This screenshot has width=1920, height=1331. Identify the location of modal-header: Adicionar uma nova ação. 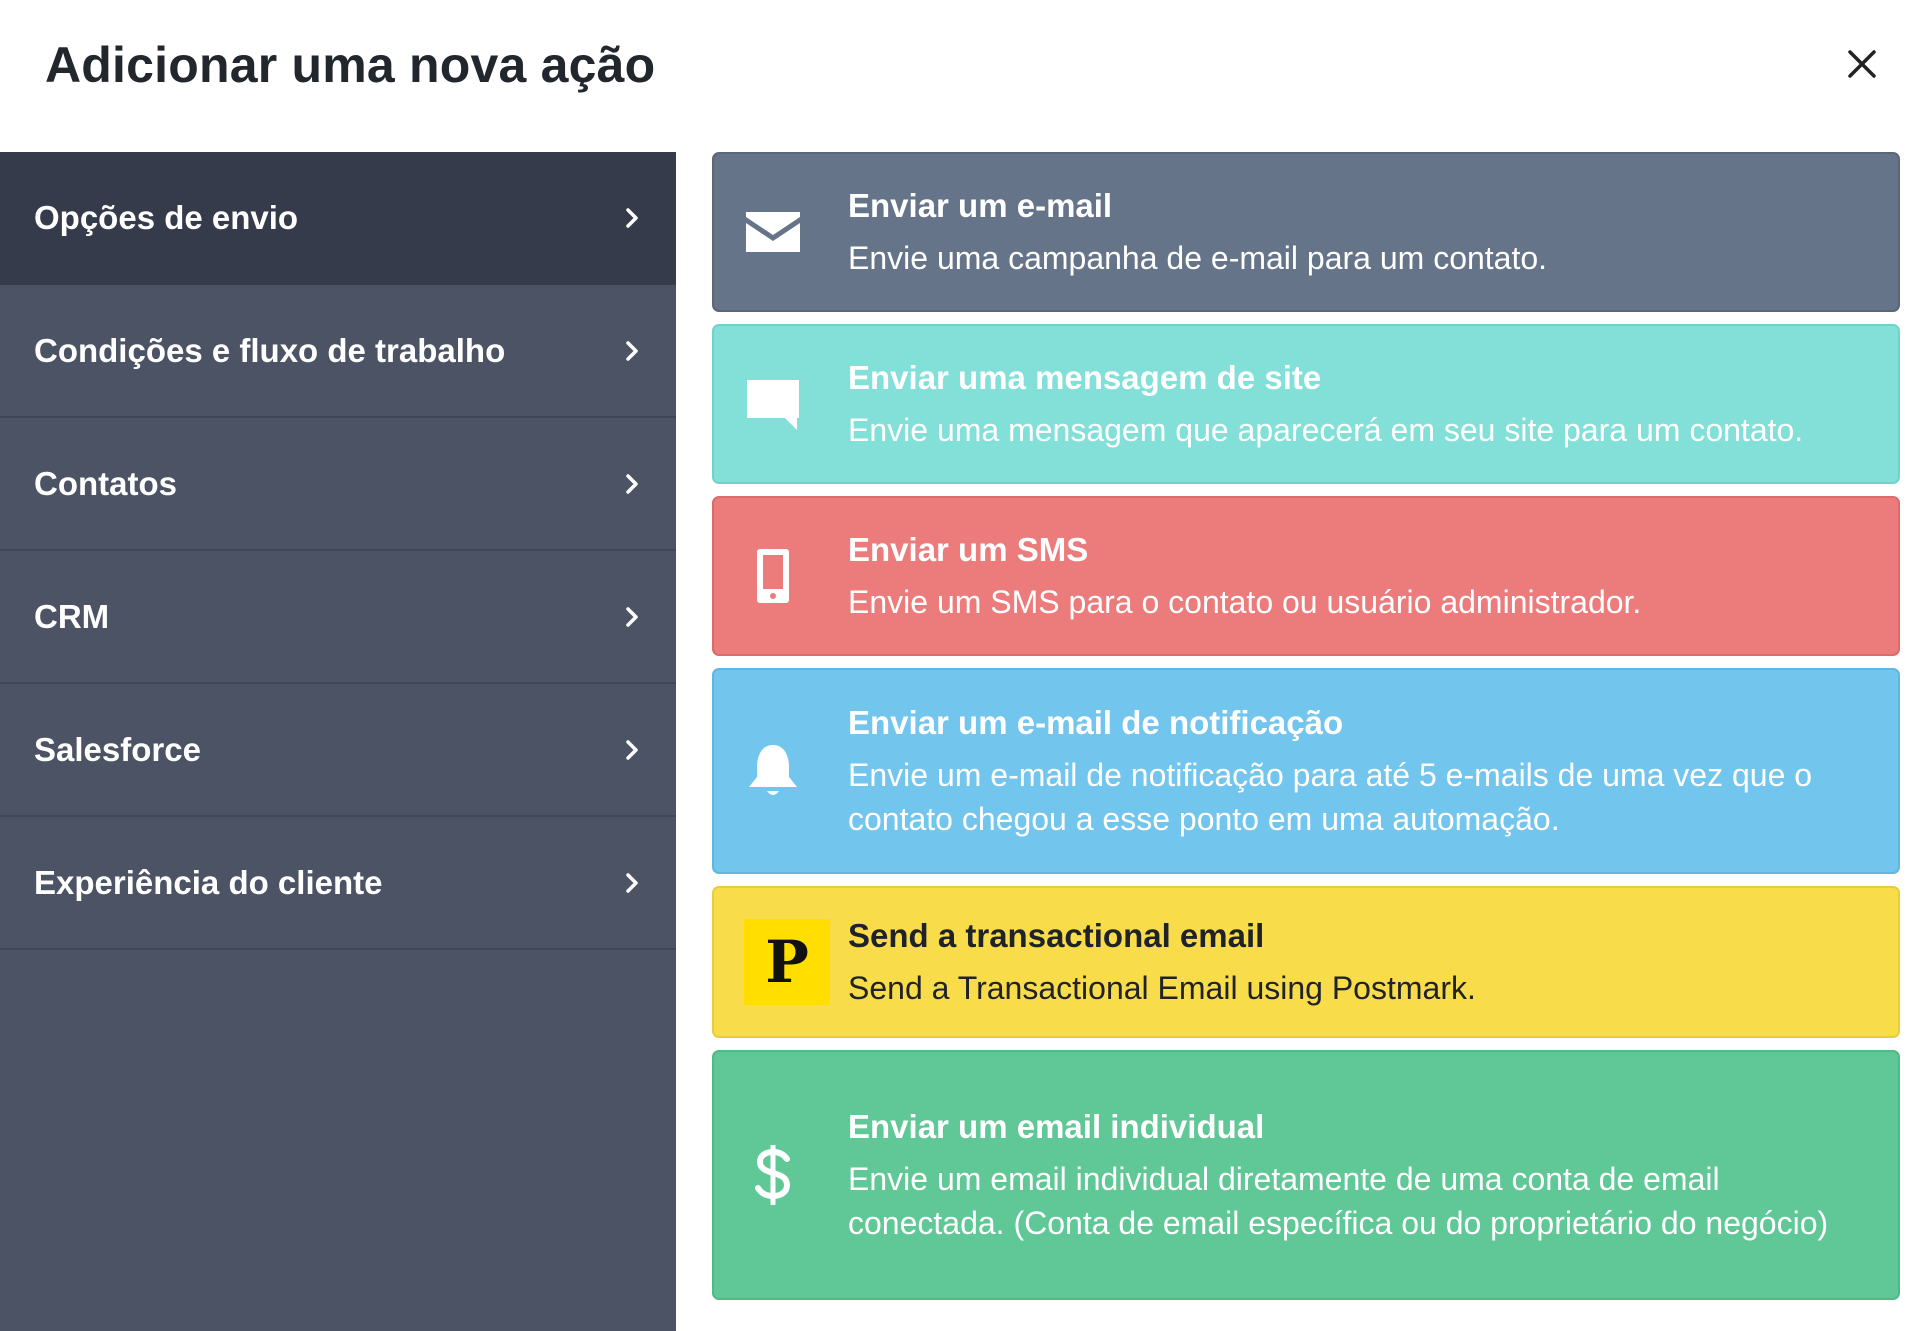
(960, 76).